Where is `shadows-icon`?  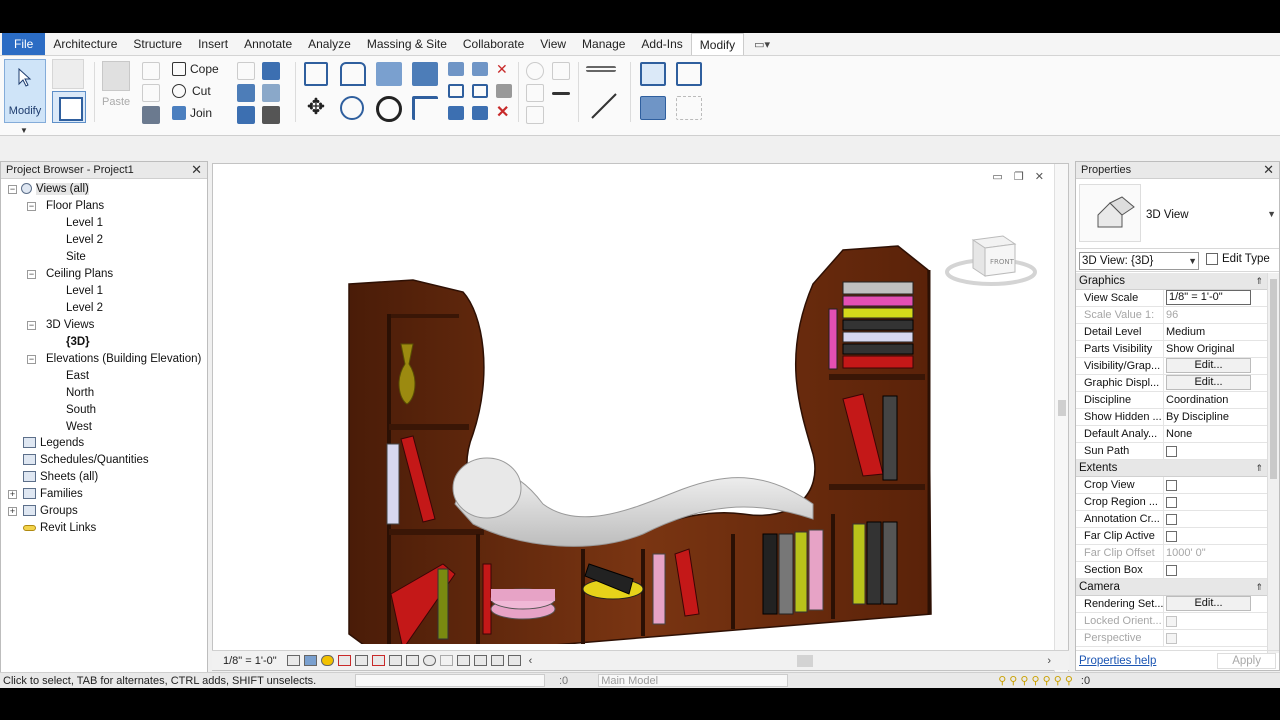
shadows-icon is located at coordinates (344, 660).